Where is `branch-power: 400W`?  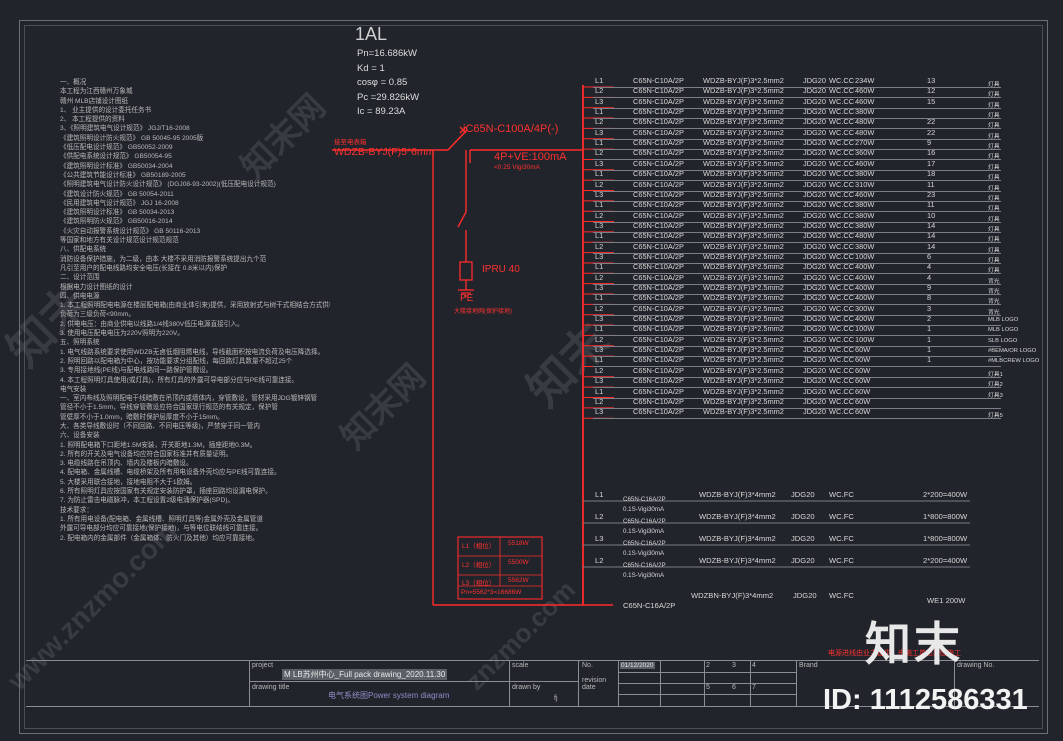 branch-power: 400W is located at coordinates (865, 287).